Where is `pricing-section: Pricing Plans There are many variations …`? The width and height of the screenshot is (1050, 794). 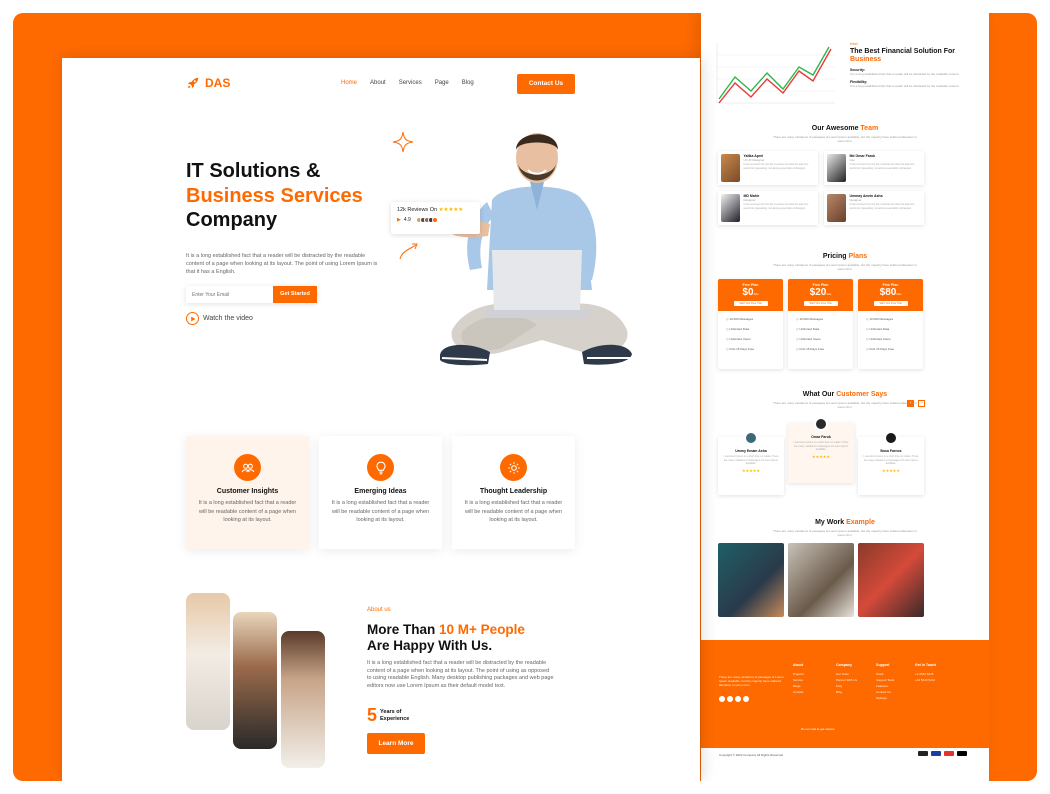 pricing-section: Pricing Plans There are many variations … is located at coordinates (845, 311).